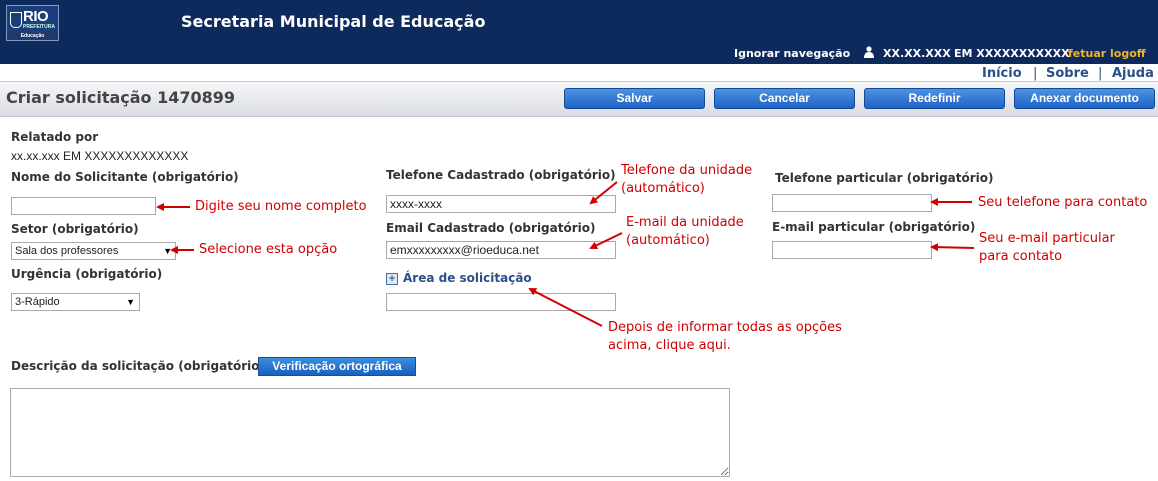 This screenshot has height=481, width=1158. Describe the element at coordinates (852, 203) in the screenshot. I see `private-phone-input` at that location.